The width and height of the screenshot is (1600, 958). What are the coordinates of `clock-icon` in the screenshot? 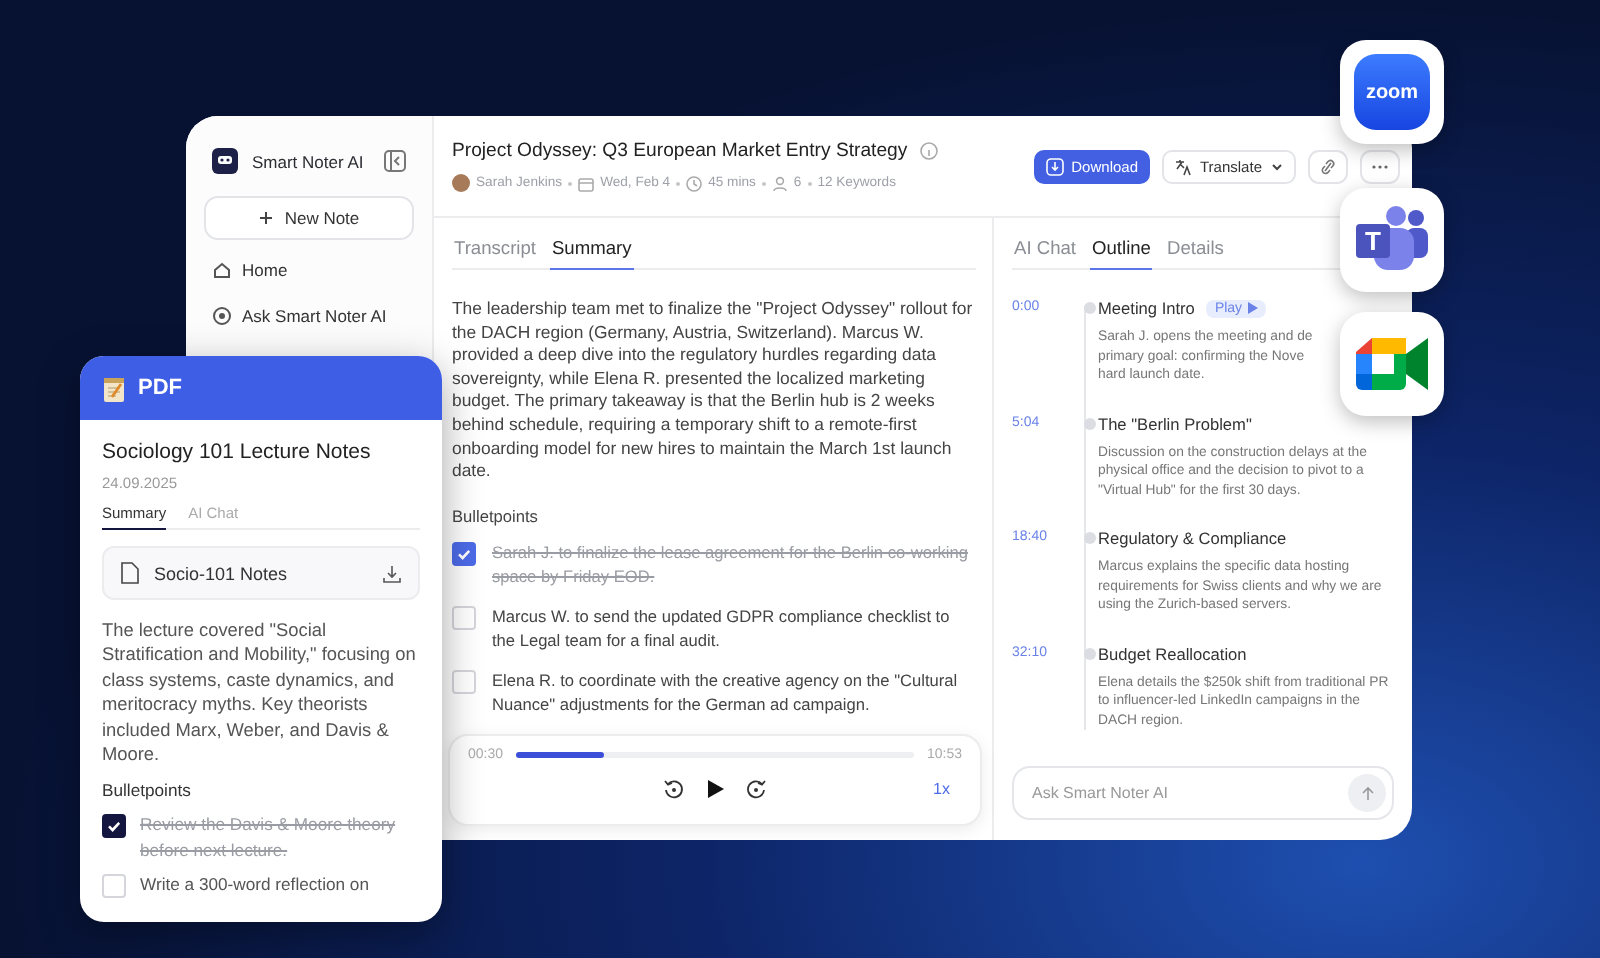 It's located at (694, 183).